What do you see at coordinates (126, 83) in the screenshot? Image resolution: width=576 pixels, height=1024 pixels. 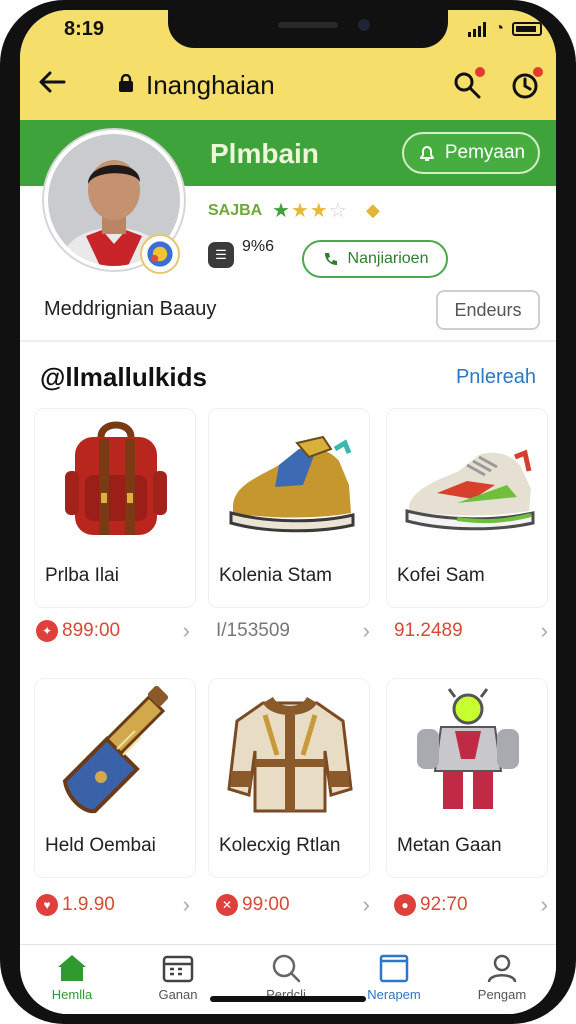 I see `lock-icon` at bounding box center [126, 83].